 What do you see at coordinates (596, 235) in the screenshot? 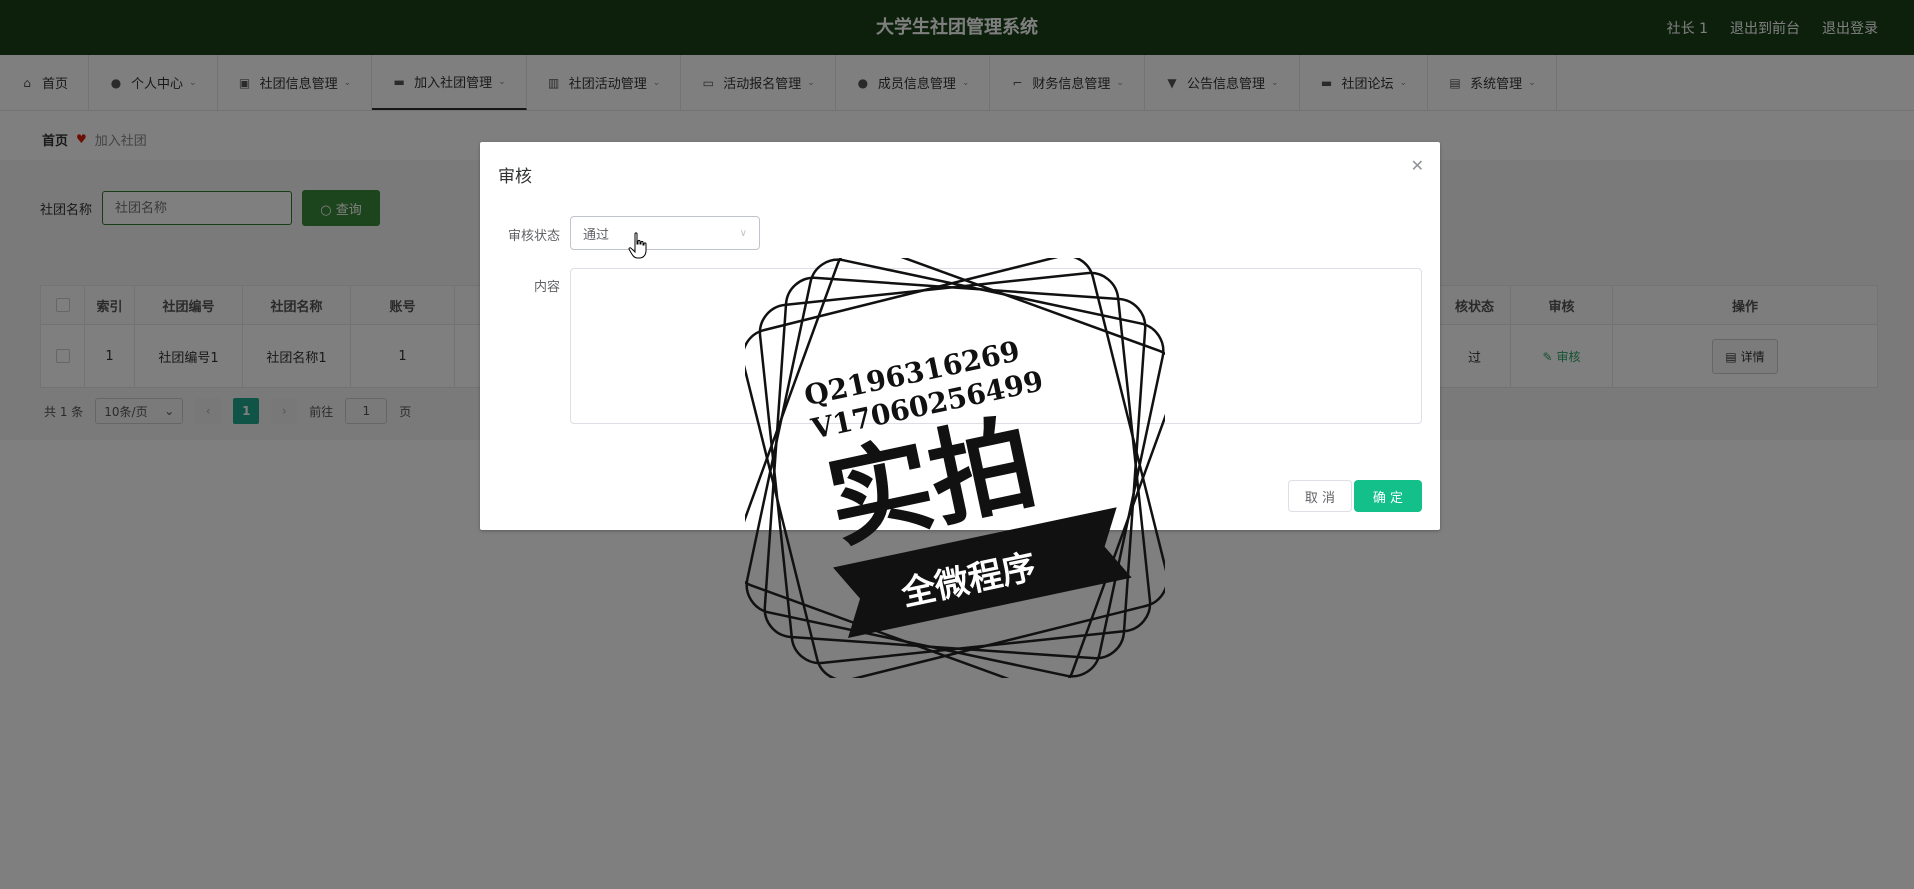
I see `status-select-value: 通过` at bounding box center [596, 235].